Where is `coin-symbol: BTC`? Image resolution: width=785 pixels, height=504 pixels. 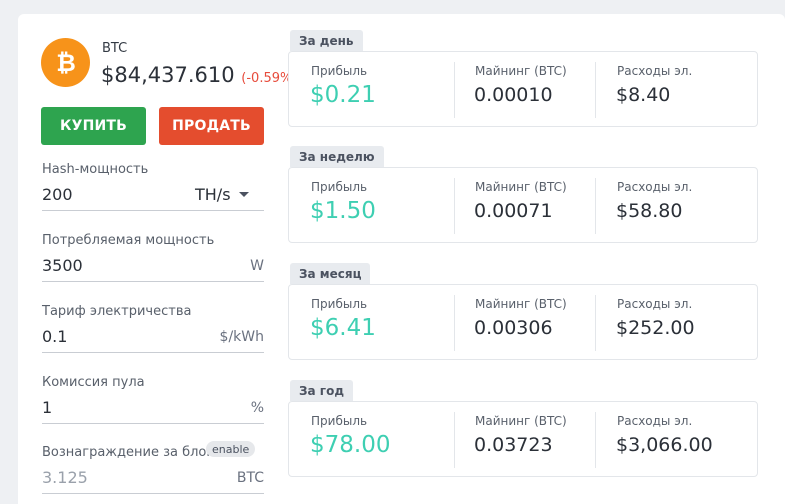
coin-symbol: BTC is located at coordinates (115, 48).